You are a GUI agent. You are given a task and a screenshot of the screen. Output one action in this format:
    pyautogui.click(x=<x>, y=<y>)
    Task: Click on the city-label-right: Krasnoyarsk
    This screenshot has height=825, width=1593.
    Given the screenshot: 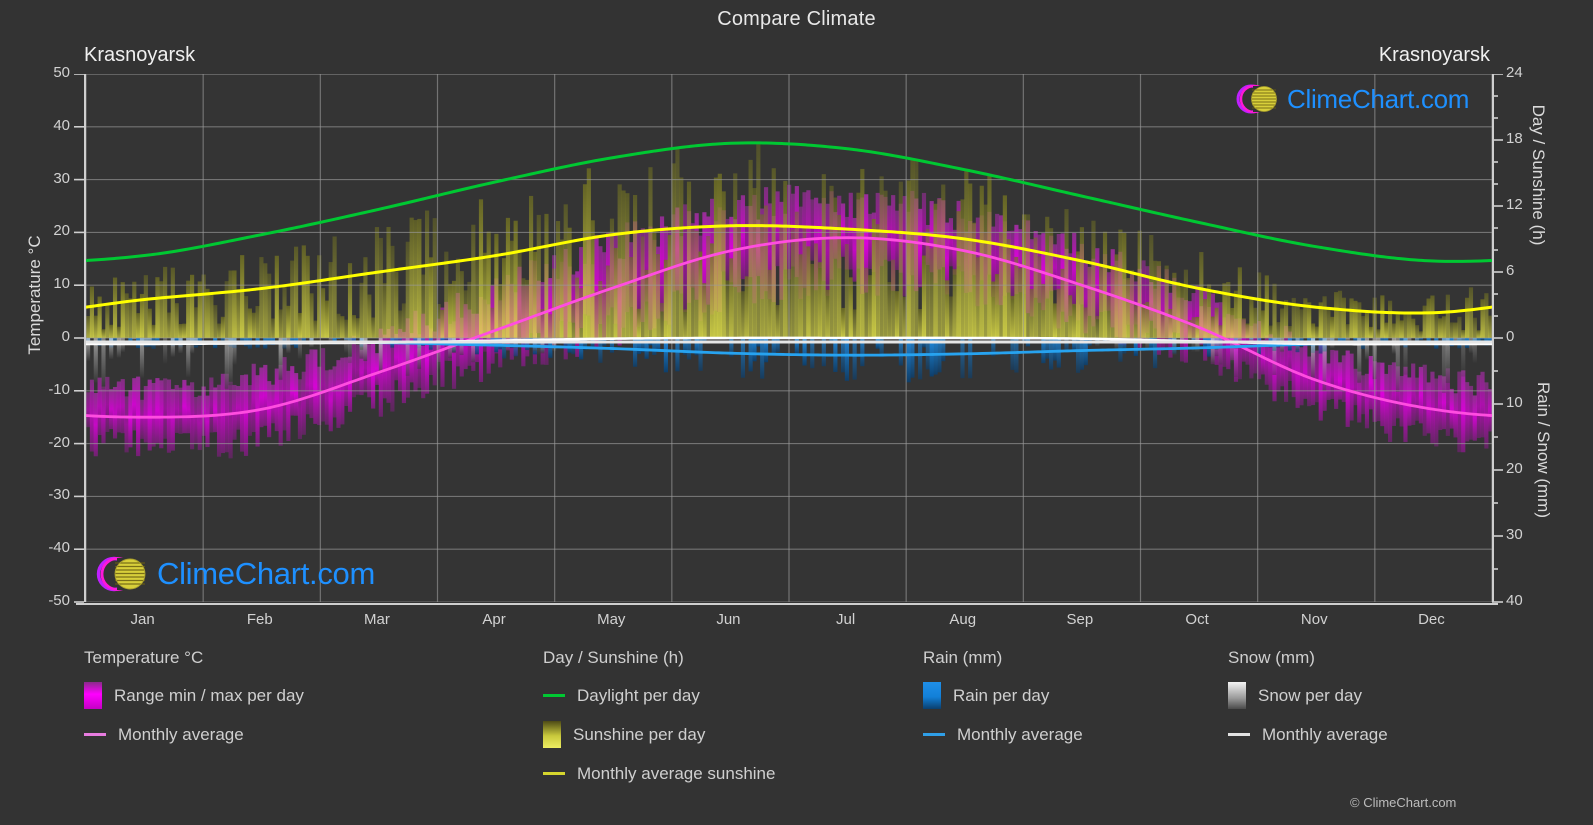 What is the action you would take?
    pyautogui.click(x=1434, y=55)
    